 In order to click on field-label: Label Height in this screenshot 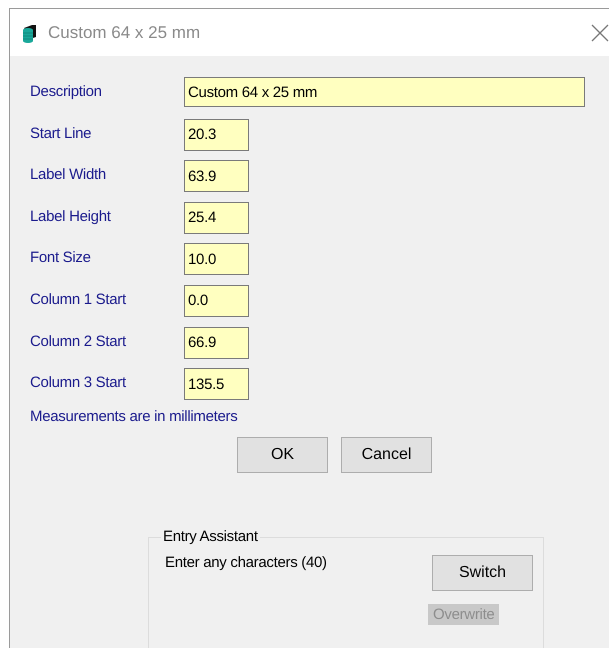, I will do `click(71, 215)`.